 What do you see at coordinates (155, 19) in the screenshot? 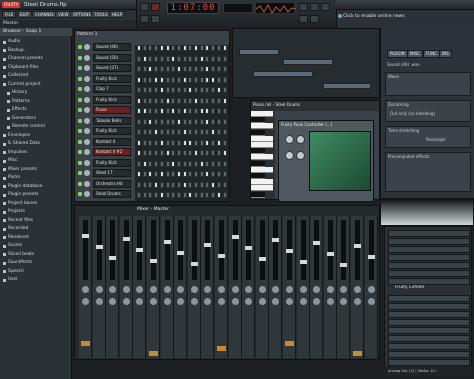
I see `pattern-song-toggle` at bounding box center [155, 19].